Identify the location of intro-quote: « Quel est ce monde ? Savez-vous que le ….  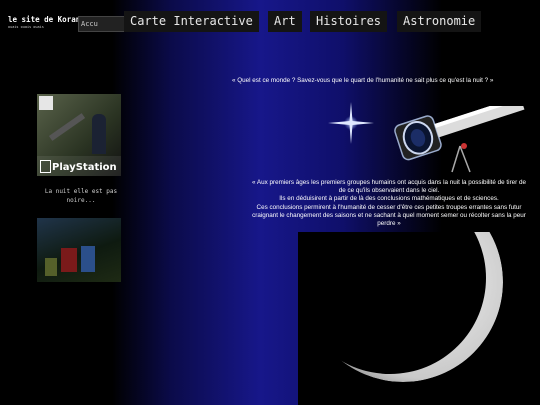
(363, 80).